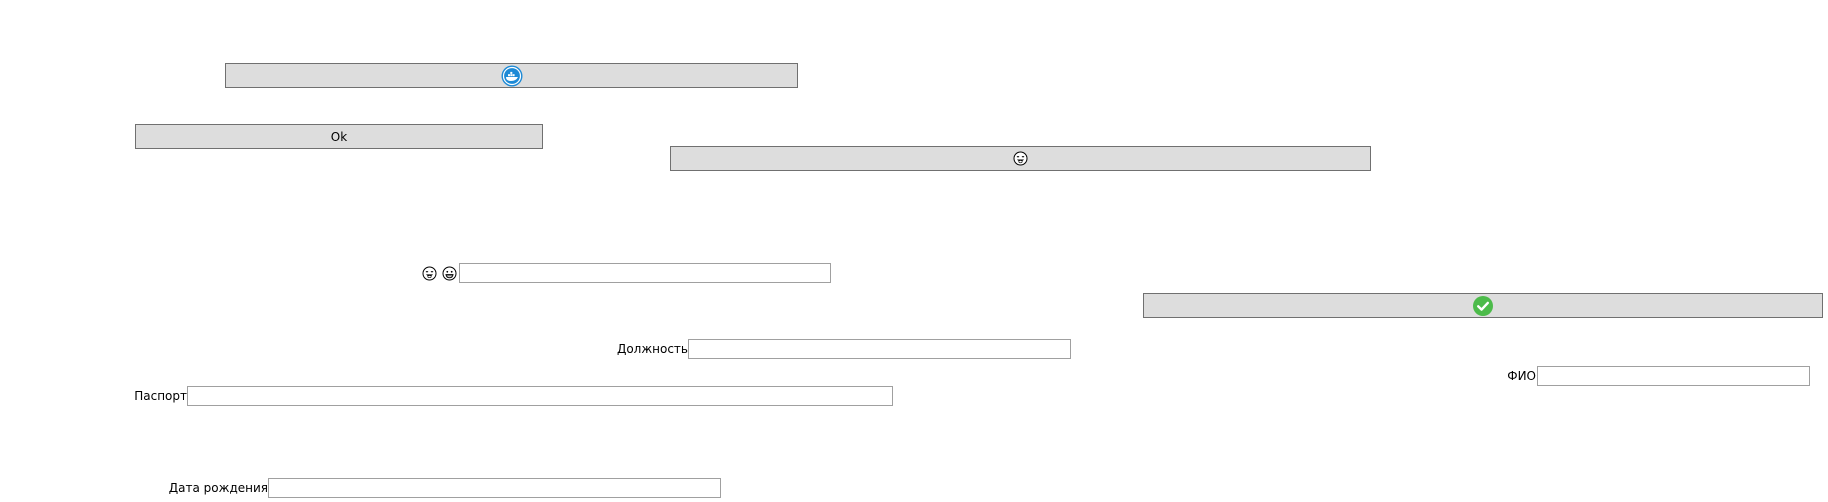 This screenshot has height=502, width=1828. I want to click on smiley-tongue-icon, so click(1020, 158).